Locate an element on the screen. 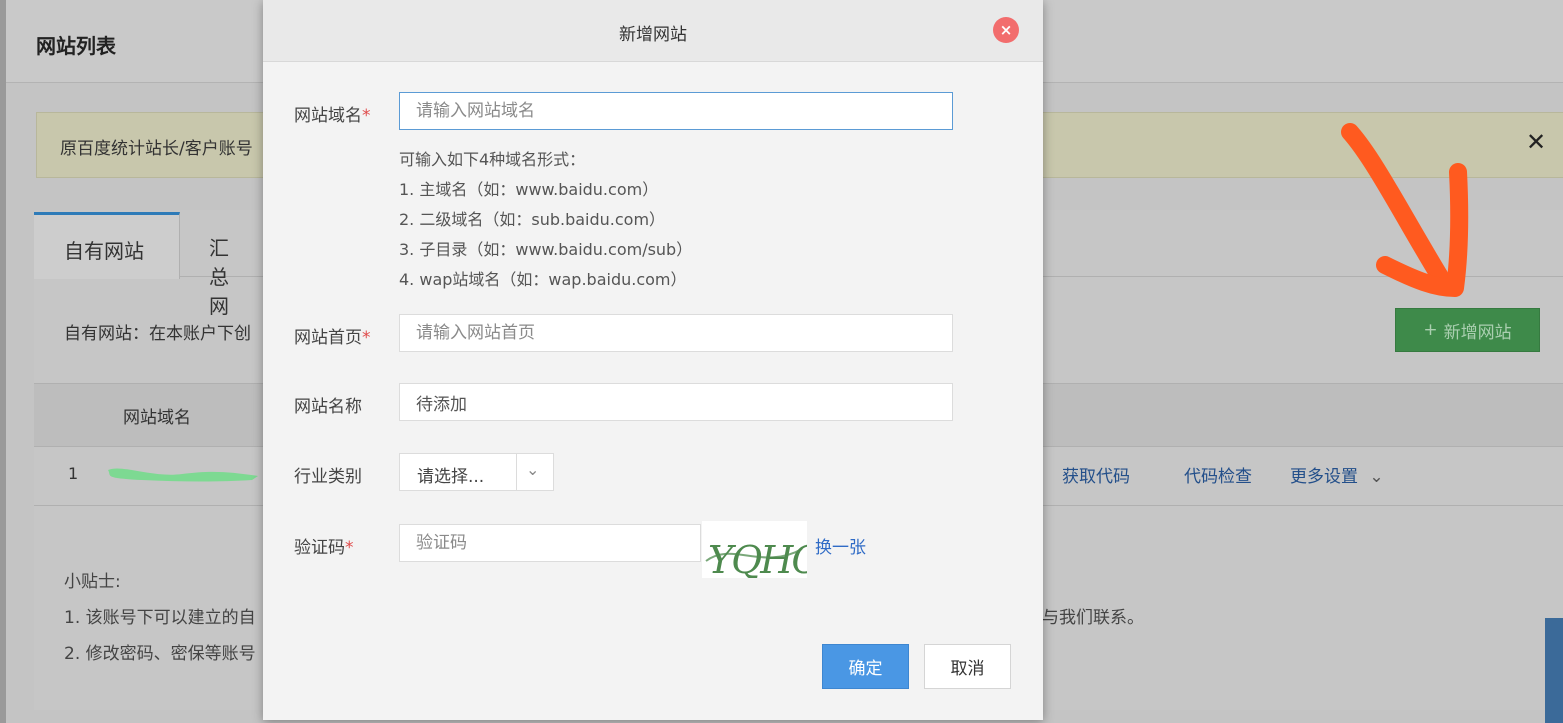 The width and height of the screenshot is (1563, 723). domain-input is located at coordinates (676, 111).